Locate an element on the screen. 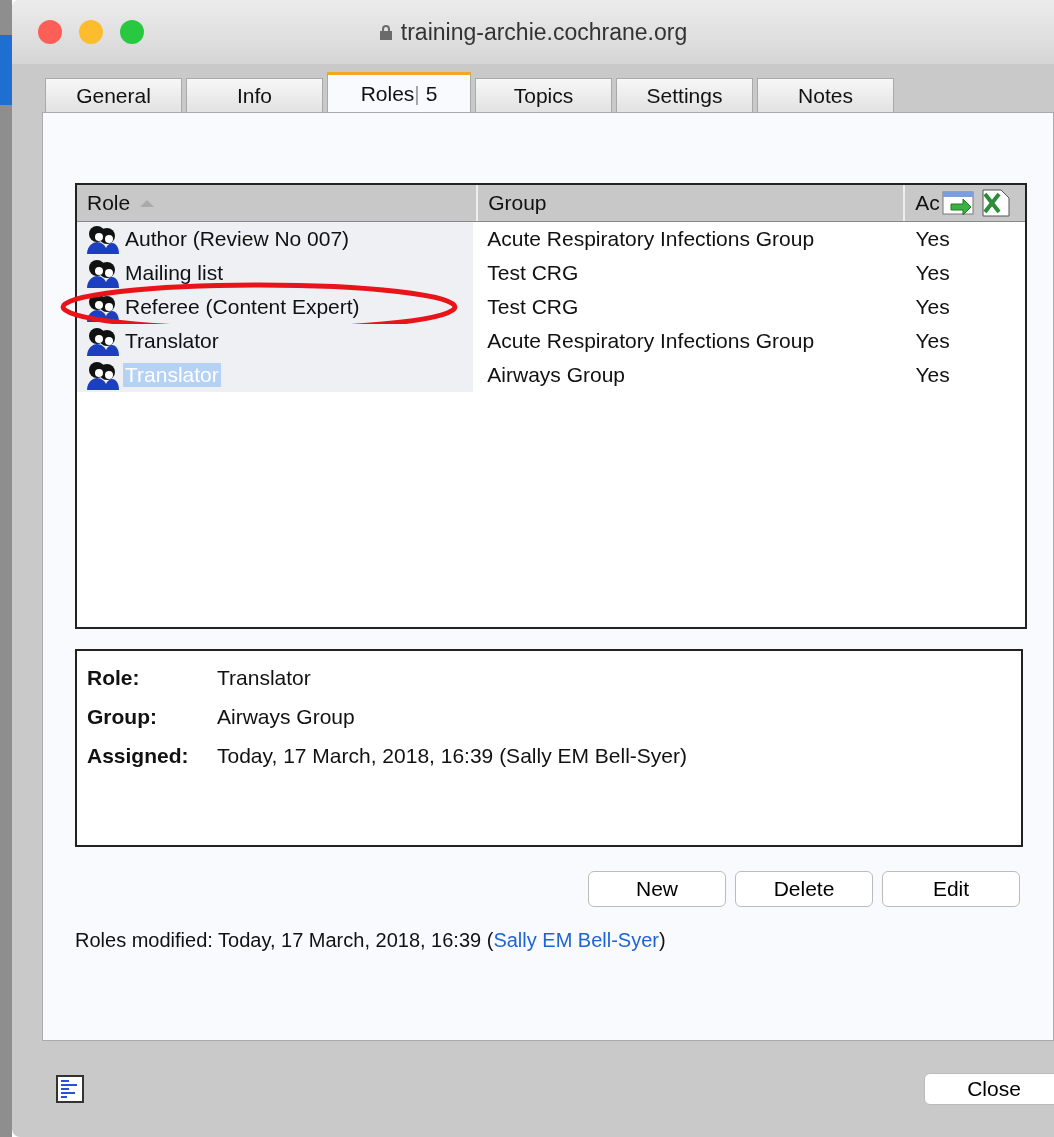 This screenshot has height=1137, width=1054. modified-text: Roles modified: Today, 17 March, 2018, 16:39 (Sally EM Bell-Syer) is located at coordinates (370, 940).